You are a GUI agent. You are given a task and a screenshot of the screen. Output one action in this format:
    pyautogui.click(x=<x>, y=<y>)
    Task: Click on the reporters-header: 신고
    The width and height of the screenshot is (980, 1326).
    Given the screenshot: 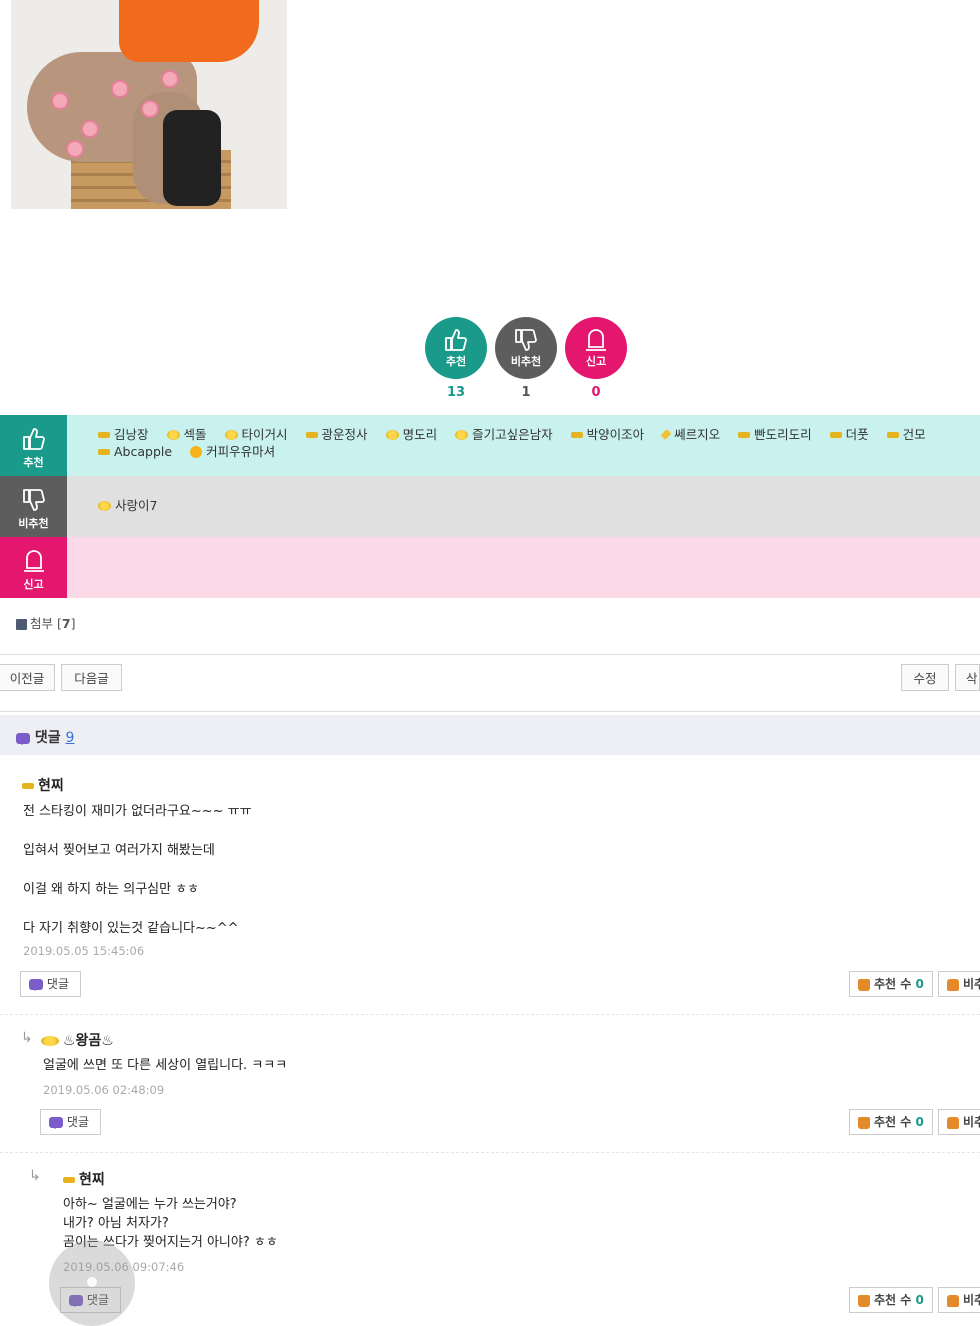 What is the action you would take?
    pyautogui.click(x=33, y=567)
    